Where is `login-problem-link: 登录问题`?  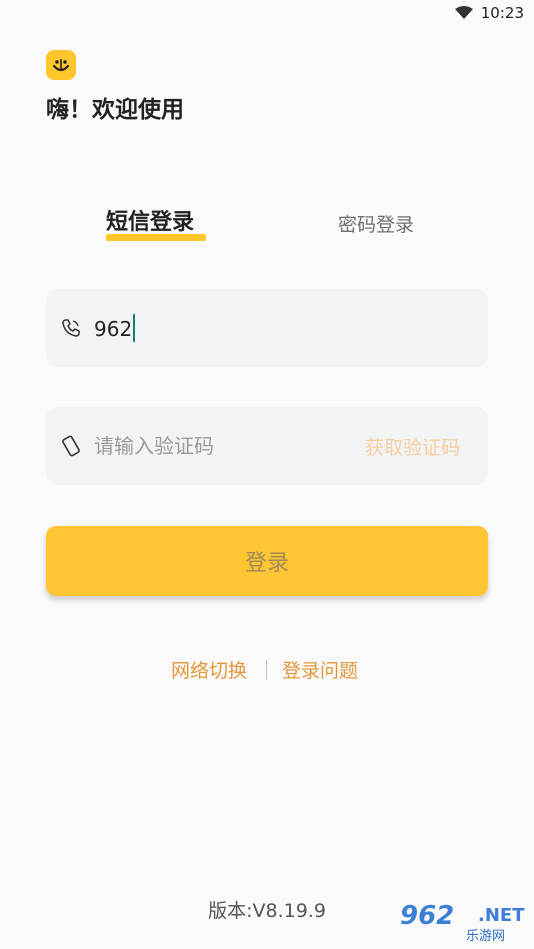
login-problem-link: 登录问题 is located at coordinates (320, 669).